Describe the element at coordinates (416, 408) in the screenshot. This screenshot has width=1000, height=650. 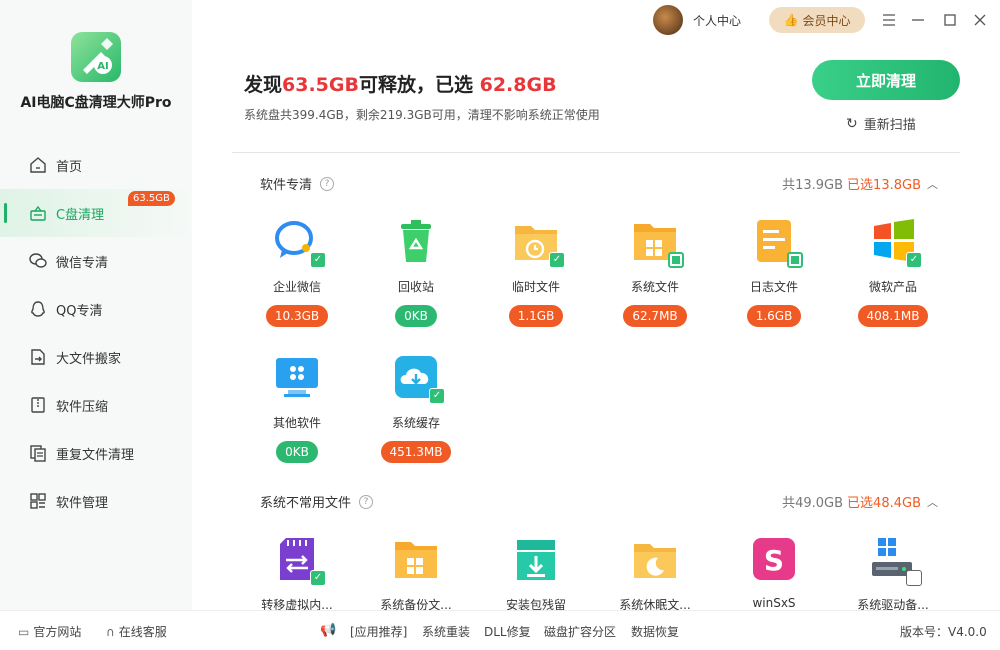
I see `tile-system-cache: ✓ 系统缓存 451.3MB` at that location.